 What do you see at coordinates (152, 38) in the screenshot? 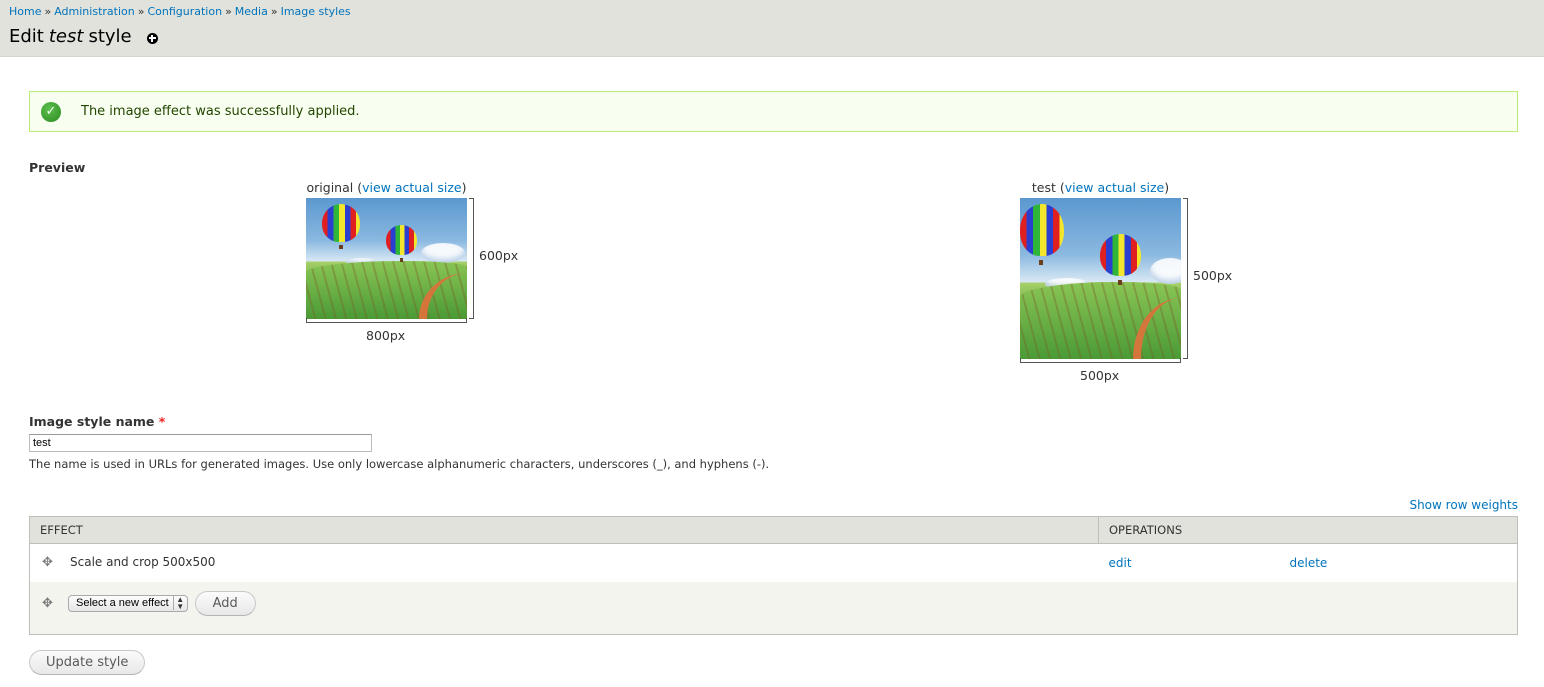
I see `add-shortcut-icon` at bounding box center [152, 38].